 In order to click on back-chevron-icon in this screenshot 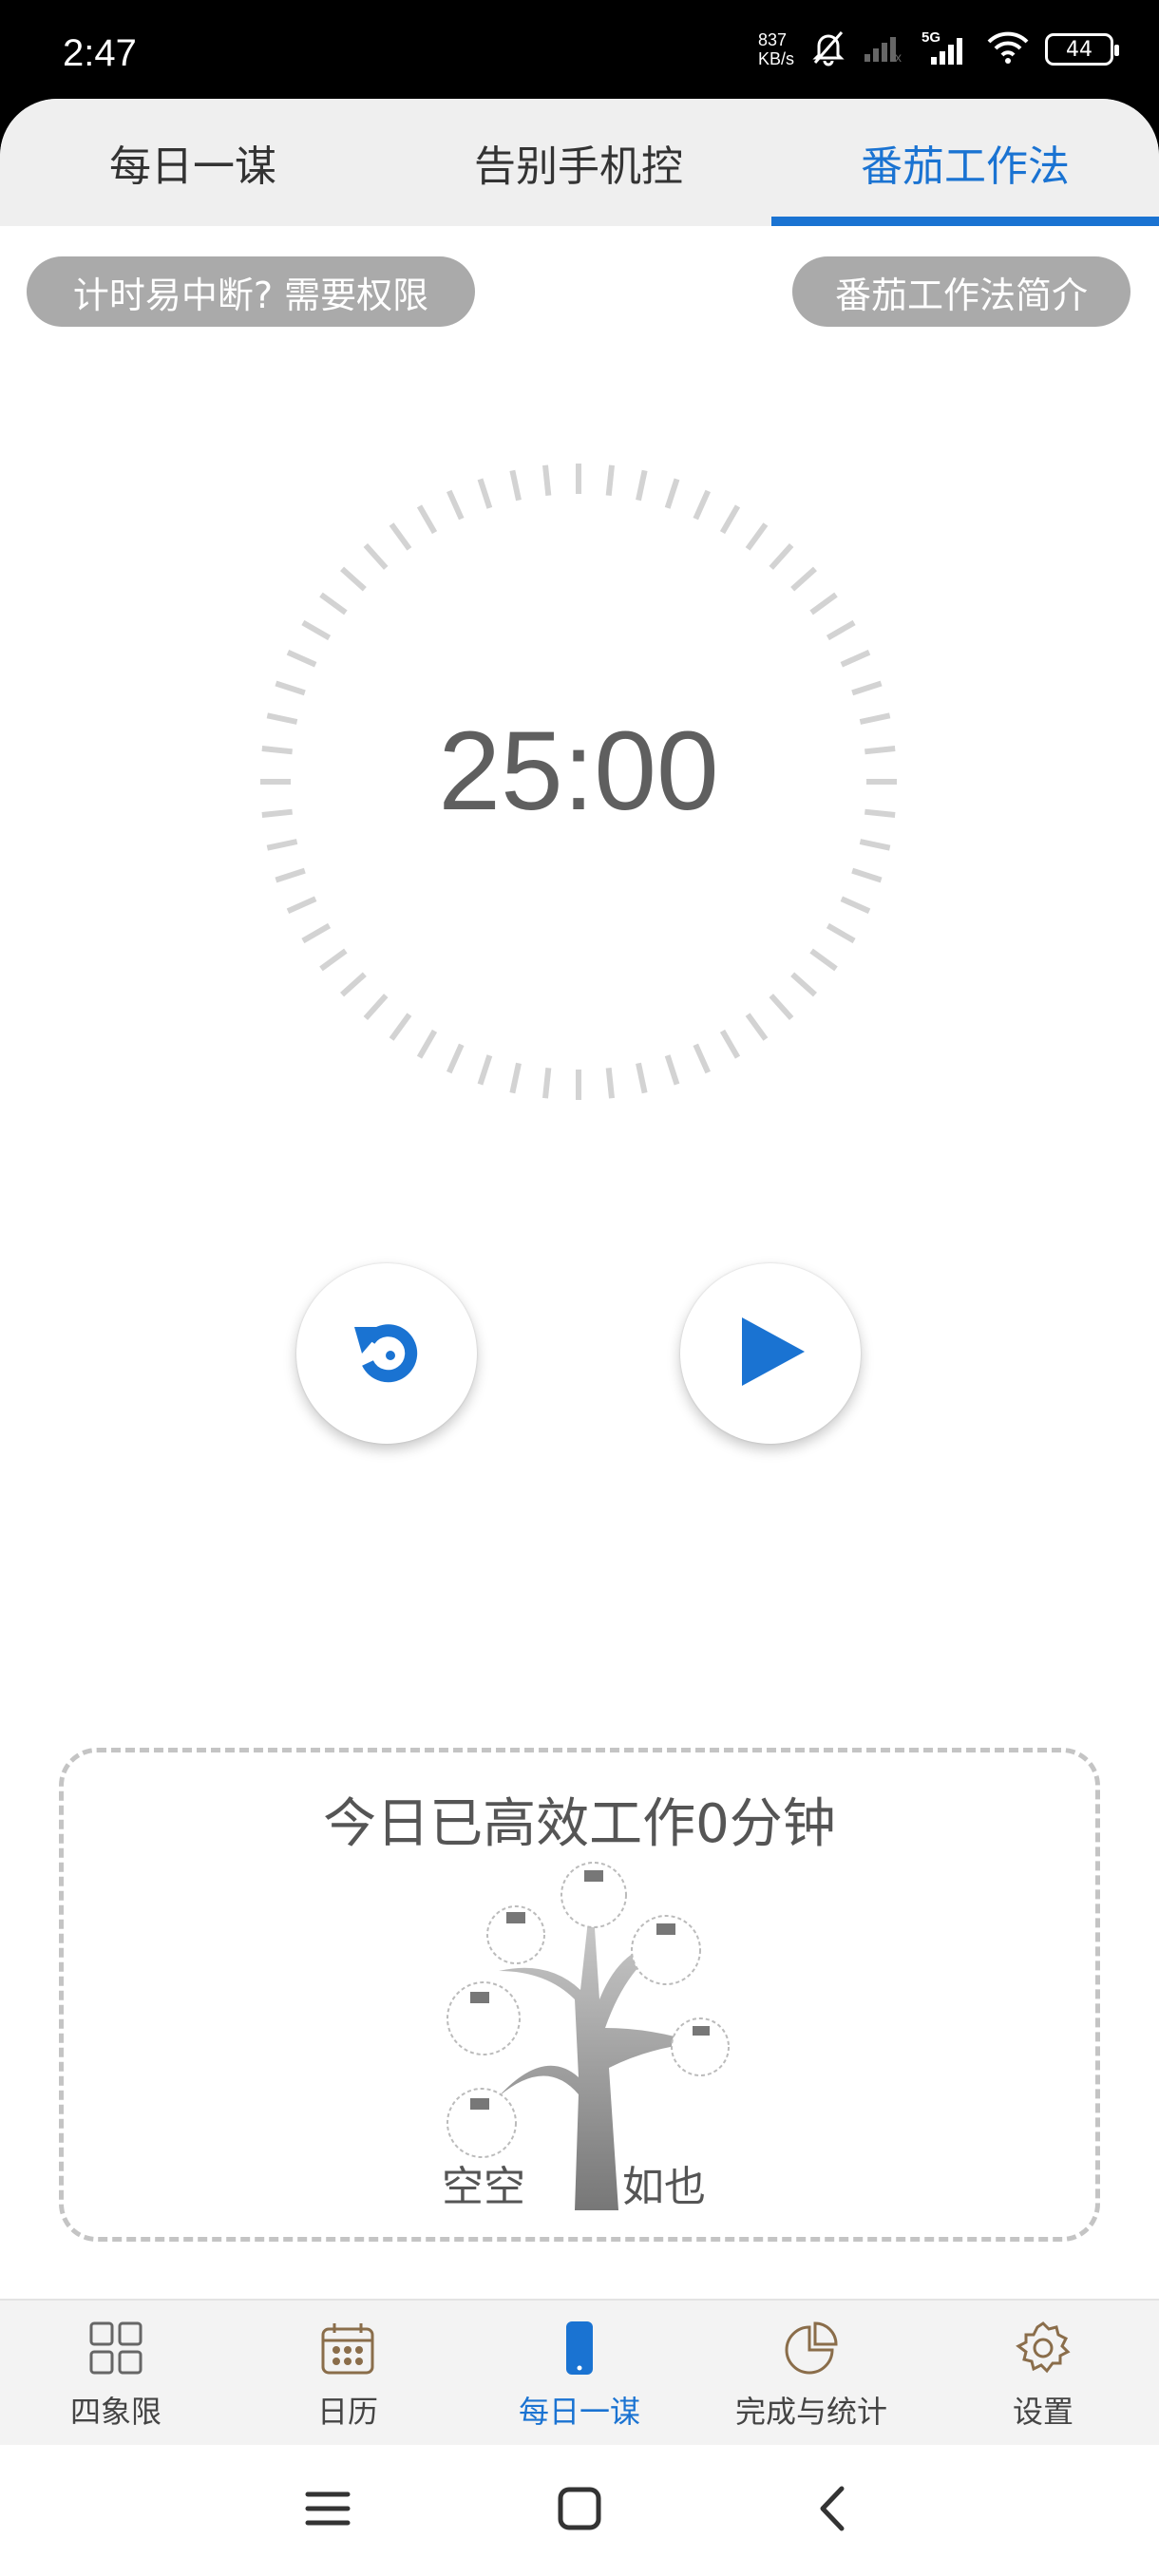, I will do `click(833, 2510)`.